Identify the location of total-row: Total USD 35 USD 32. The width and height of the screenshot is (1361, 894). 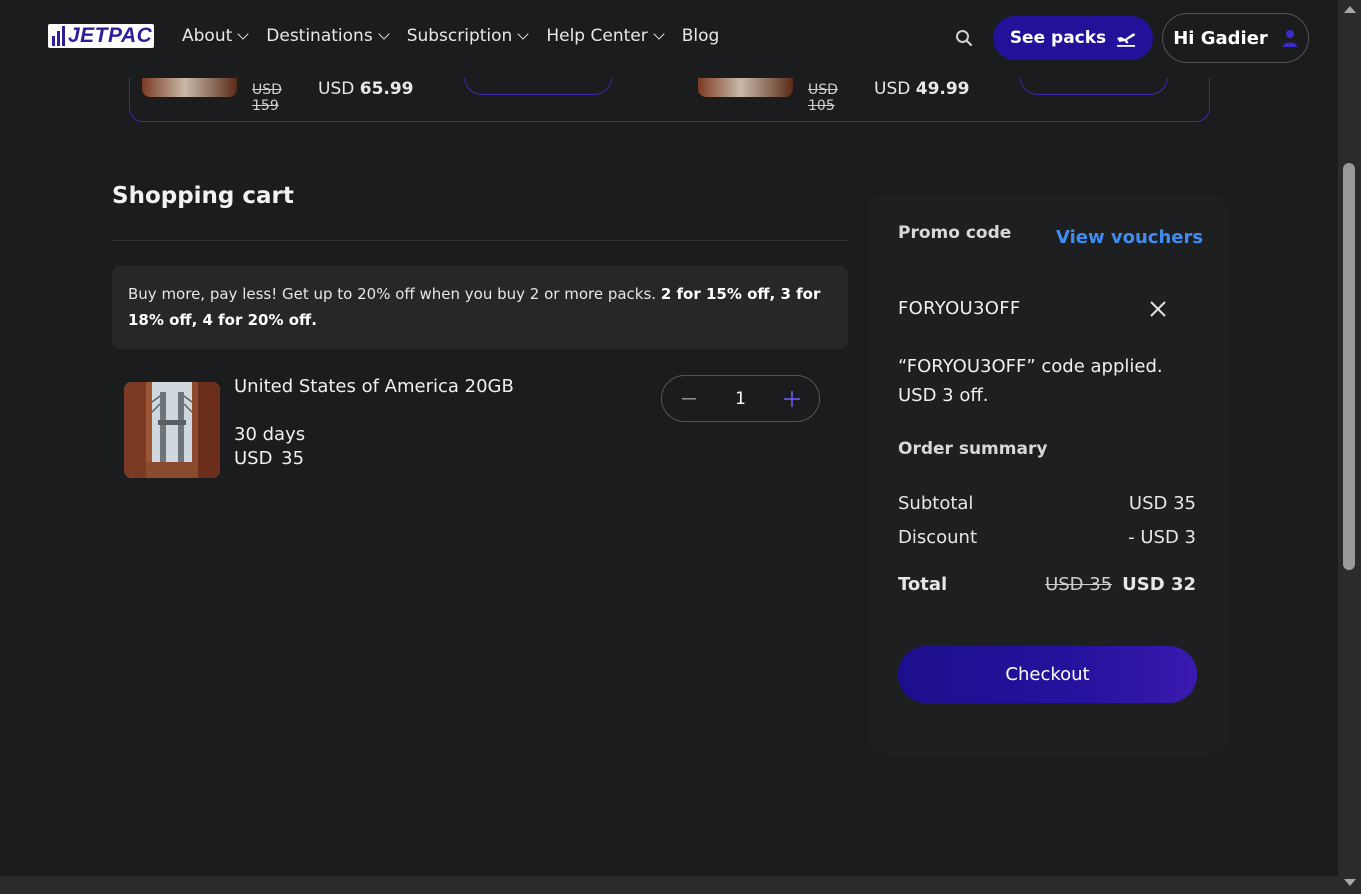
(1047, 584).